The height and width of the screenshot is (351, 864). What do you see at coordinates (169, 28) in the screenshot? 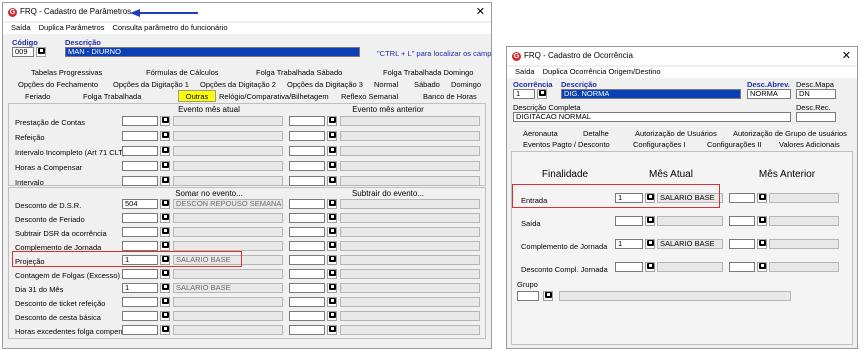
I see `menu-consulta: Consulta parâmetro do funcionário` at bounding box center [169, 28].